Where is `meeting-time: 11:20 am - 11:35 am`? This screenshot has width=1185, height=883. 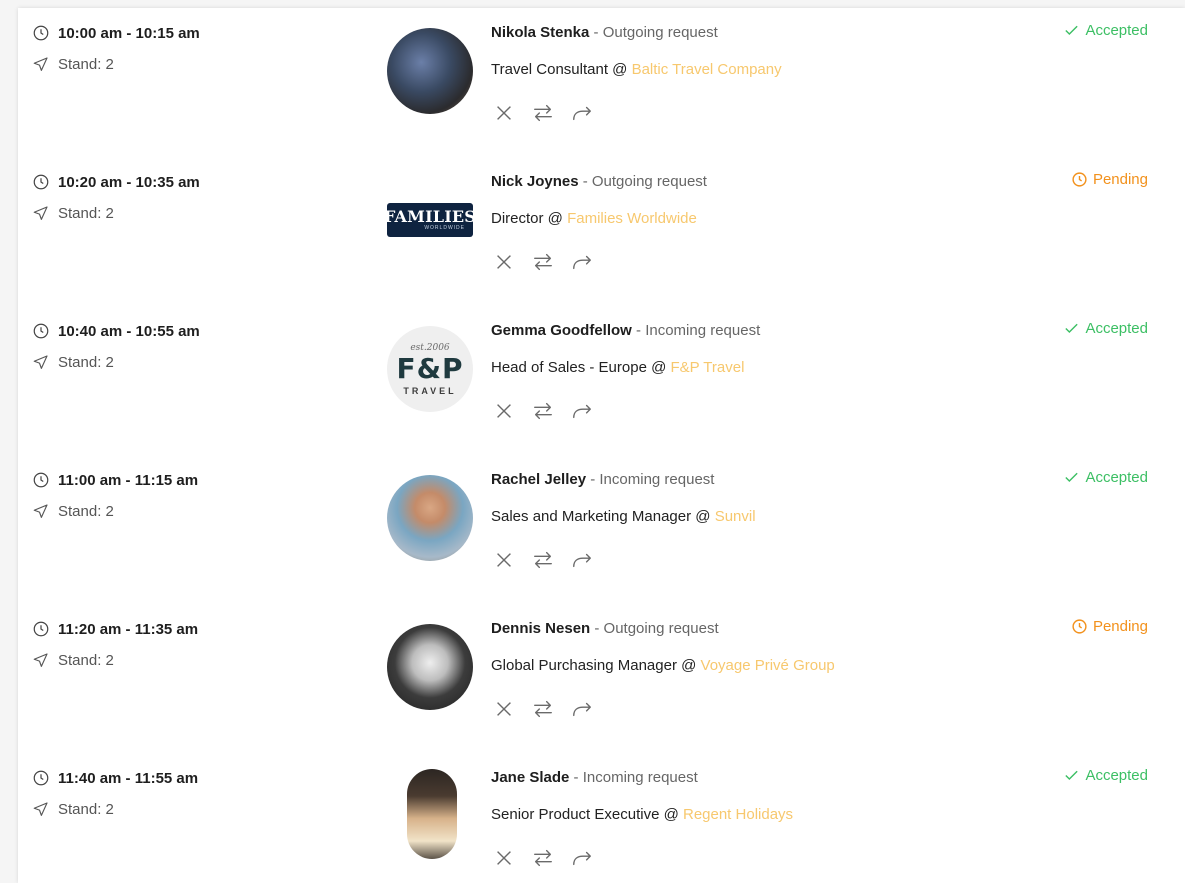 meeting-time: 11:20 am - 11:35 am is located at coordinates (115, 629).